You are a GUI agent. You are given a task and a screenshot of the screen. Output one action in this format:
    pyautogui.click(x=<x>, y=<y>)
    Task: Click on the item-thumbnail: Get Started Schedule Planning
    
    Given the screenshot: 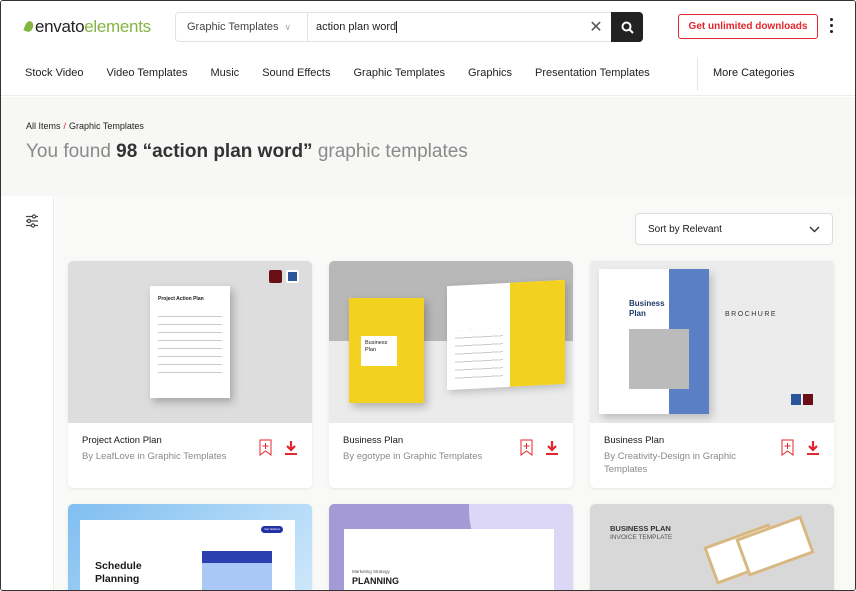 What is the action you would take?
    pyautogui.click(x=190, y=547)
    